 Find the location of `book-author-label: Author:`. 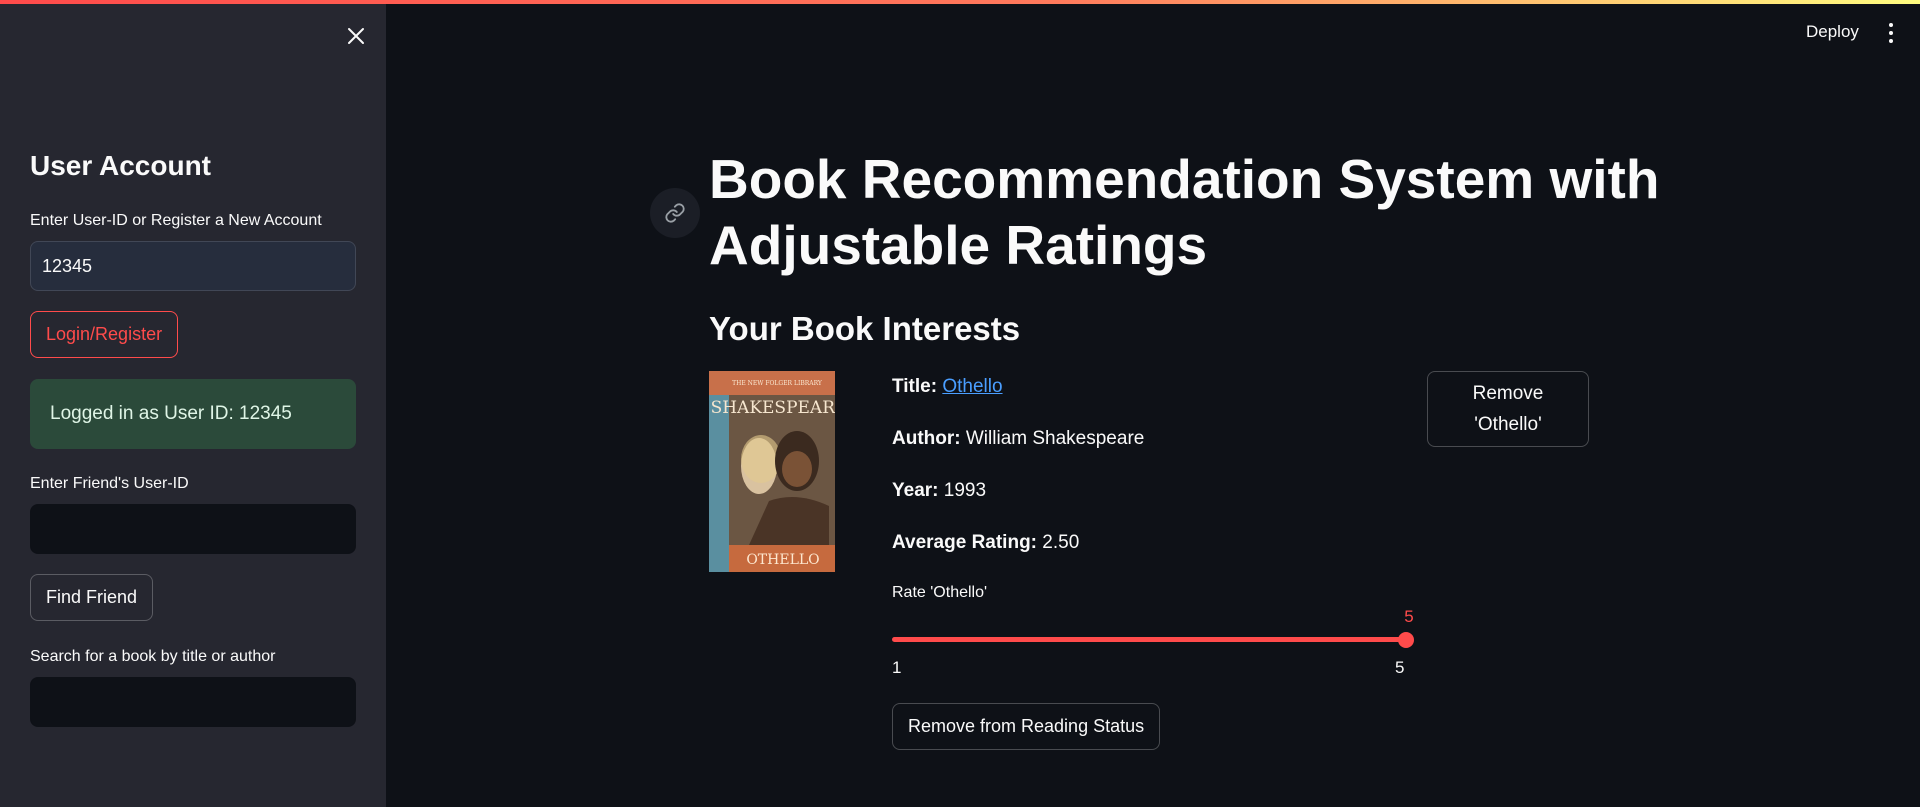

book-author-label: Author: is located at coordinates (926, 438).